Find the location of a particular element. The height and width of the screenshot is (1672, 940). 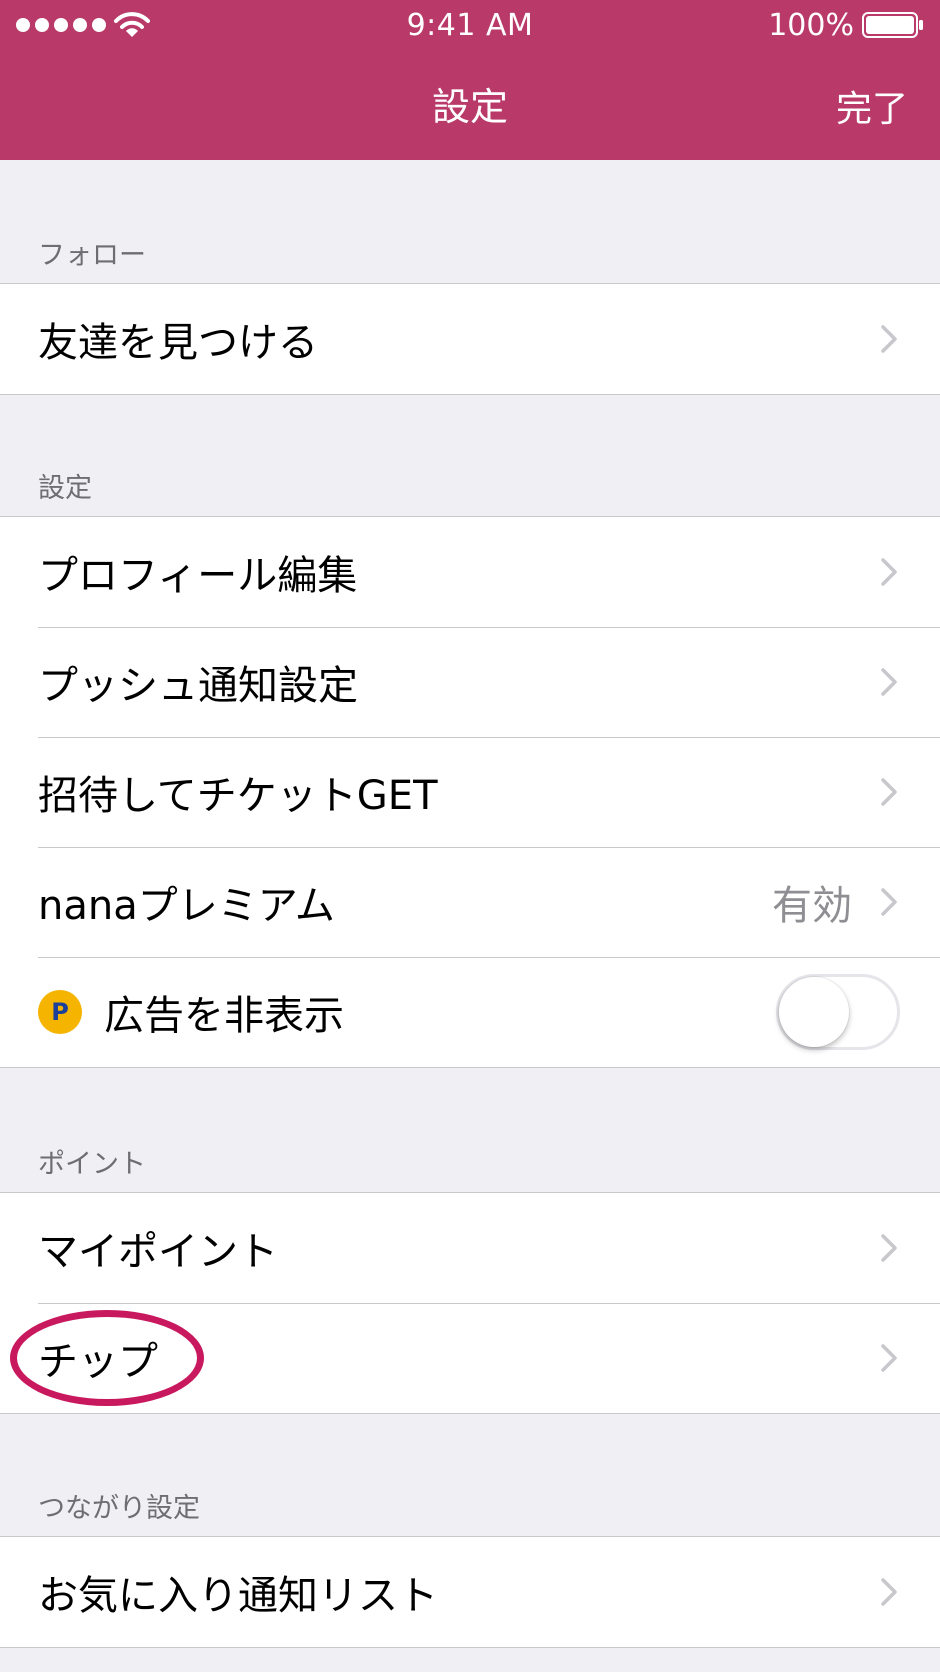

cell-profile-edit: プロフィール編集 is located at coordinates (470, 572).